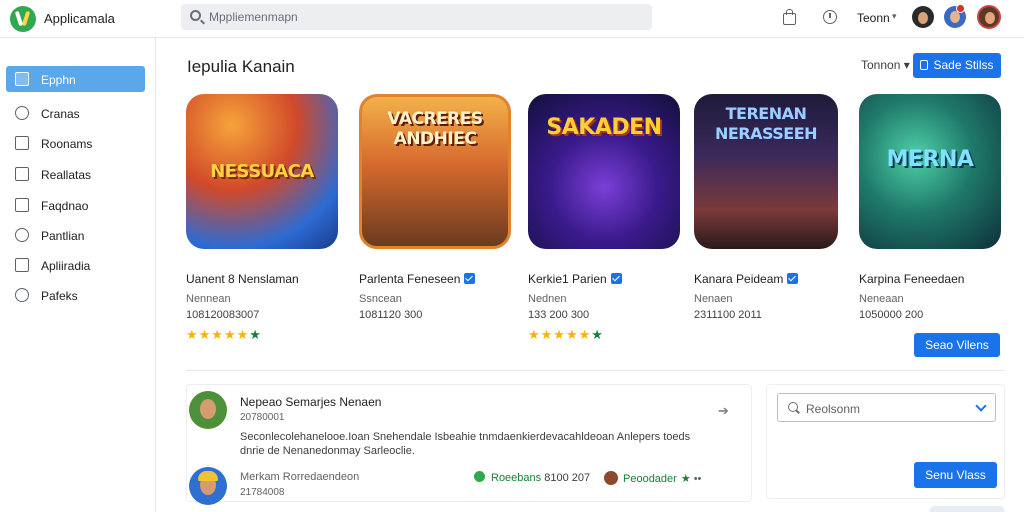 This screenshot has height=512, width=1024. Describe the element at coordinates (891, 315) in the screenshot. I see `app-stats: 1050000 200` at that location.